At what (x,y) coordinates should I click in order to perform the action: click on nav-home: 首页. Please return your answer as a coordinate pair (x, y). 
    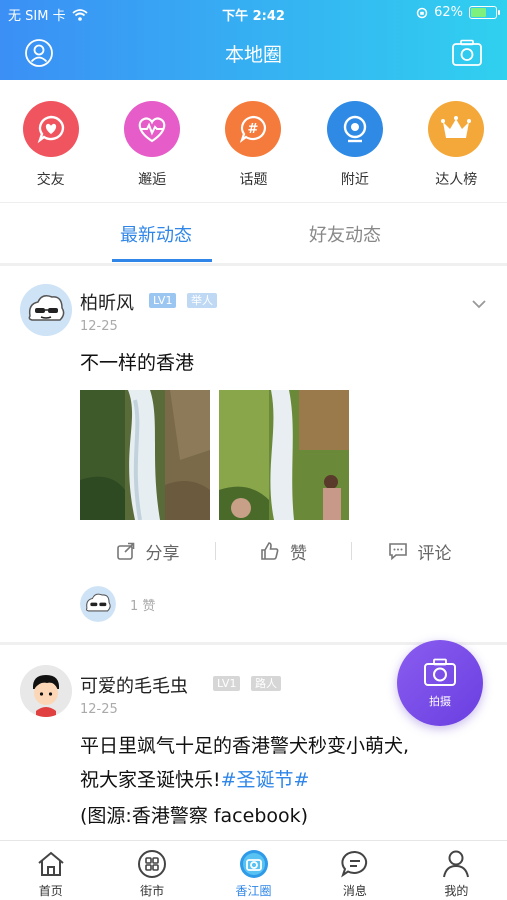
    Looking at the image, I should click on (50, 870).